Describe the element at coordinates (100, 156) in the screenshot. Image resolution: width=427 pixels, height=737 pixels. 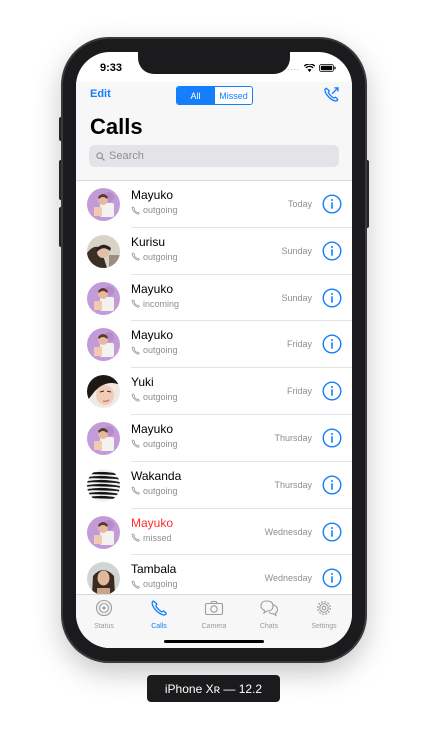
I see `search-icon` at that location.